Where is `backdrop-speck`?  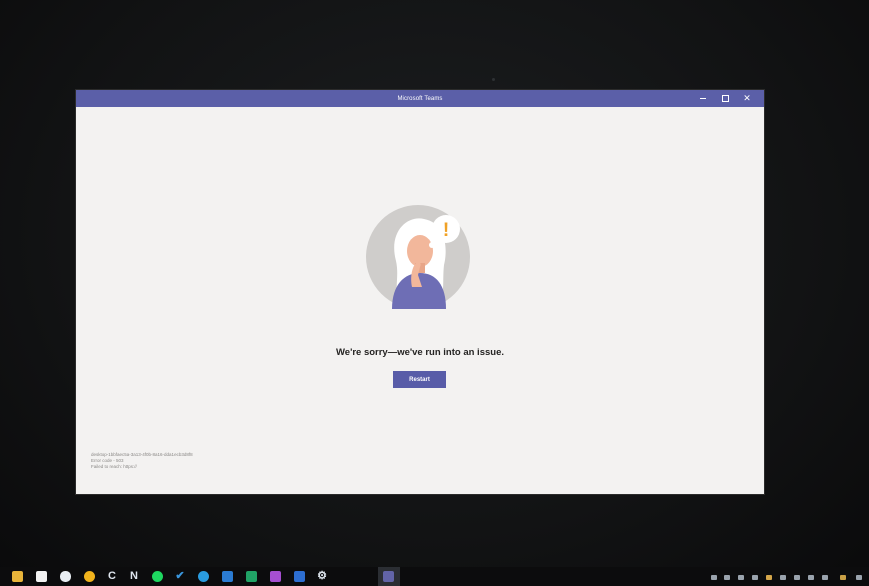 backdrop-speck is located at coordinates (493, 79).